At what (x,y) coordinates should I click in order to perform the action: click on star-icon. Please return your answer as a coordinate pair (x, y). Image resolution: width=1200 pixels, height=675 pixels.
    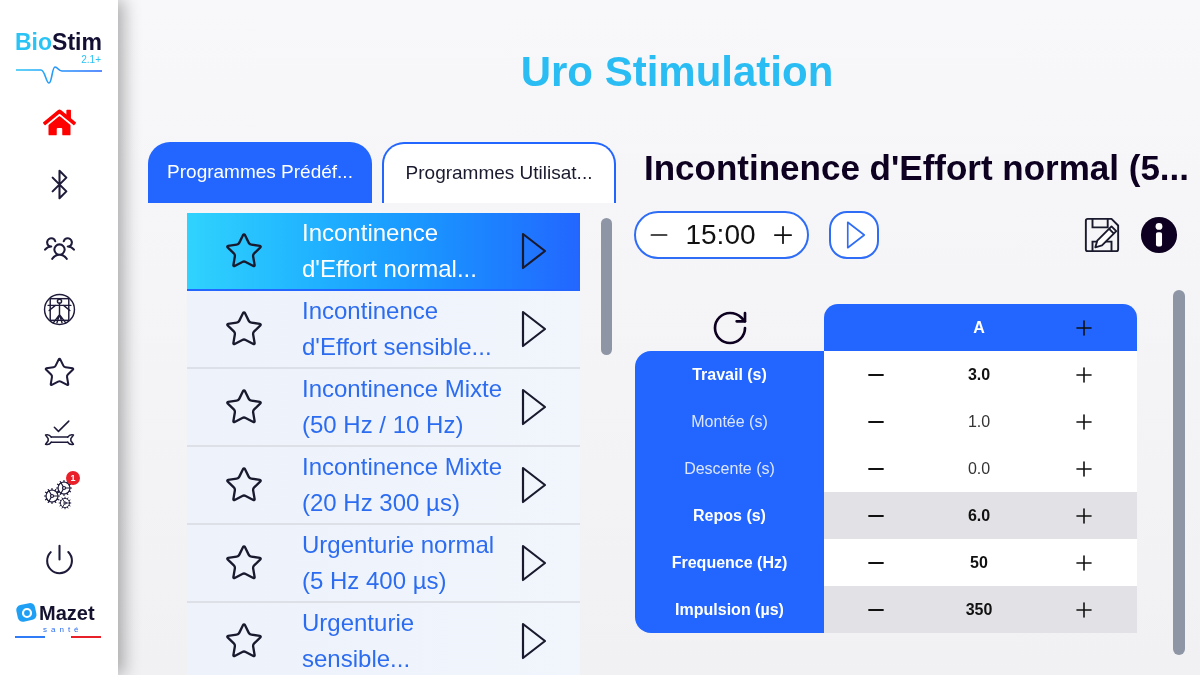
    Looking at the image, I should click on (59, 372).